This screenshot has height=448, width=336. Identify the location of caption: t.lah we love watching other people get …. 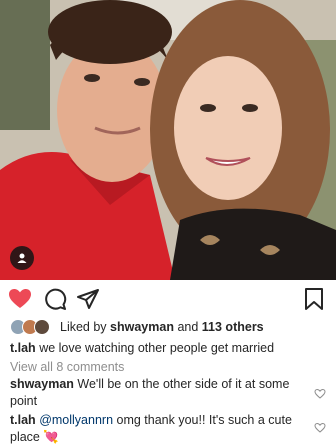
(160, 348).